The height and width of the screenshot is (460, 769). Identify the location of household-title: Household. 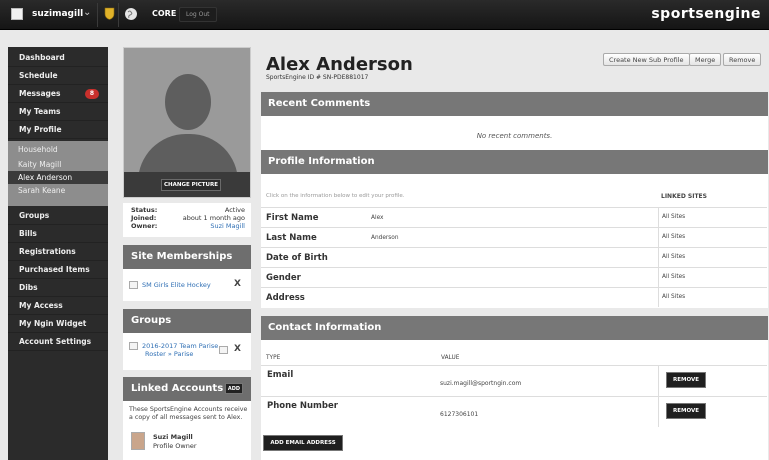
(58, 149).